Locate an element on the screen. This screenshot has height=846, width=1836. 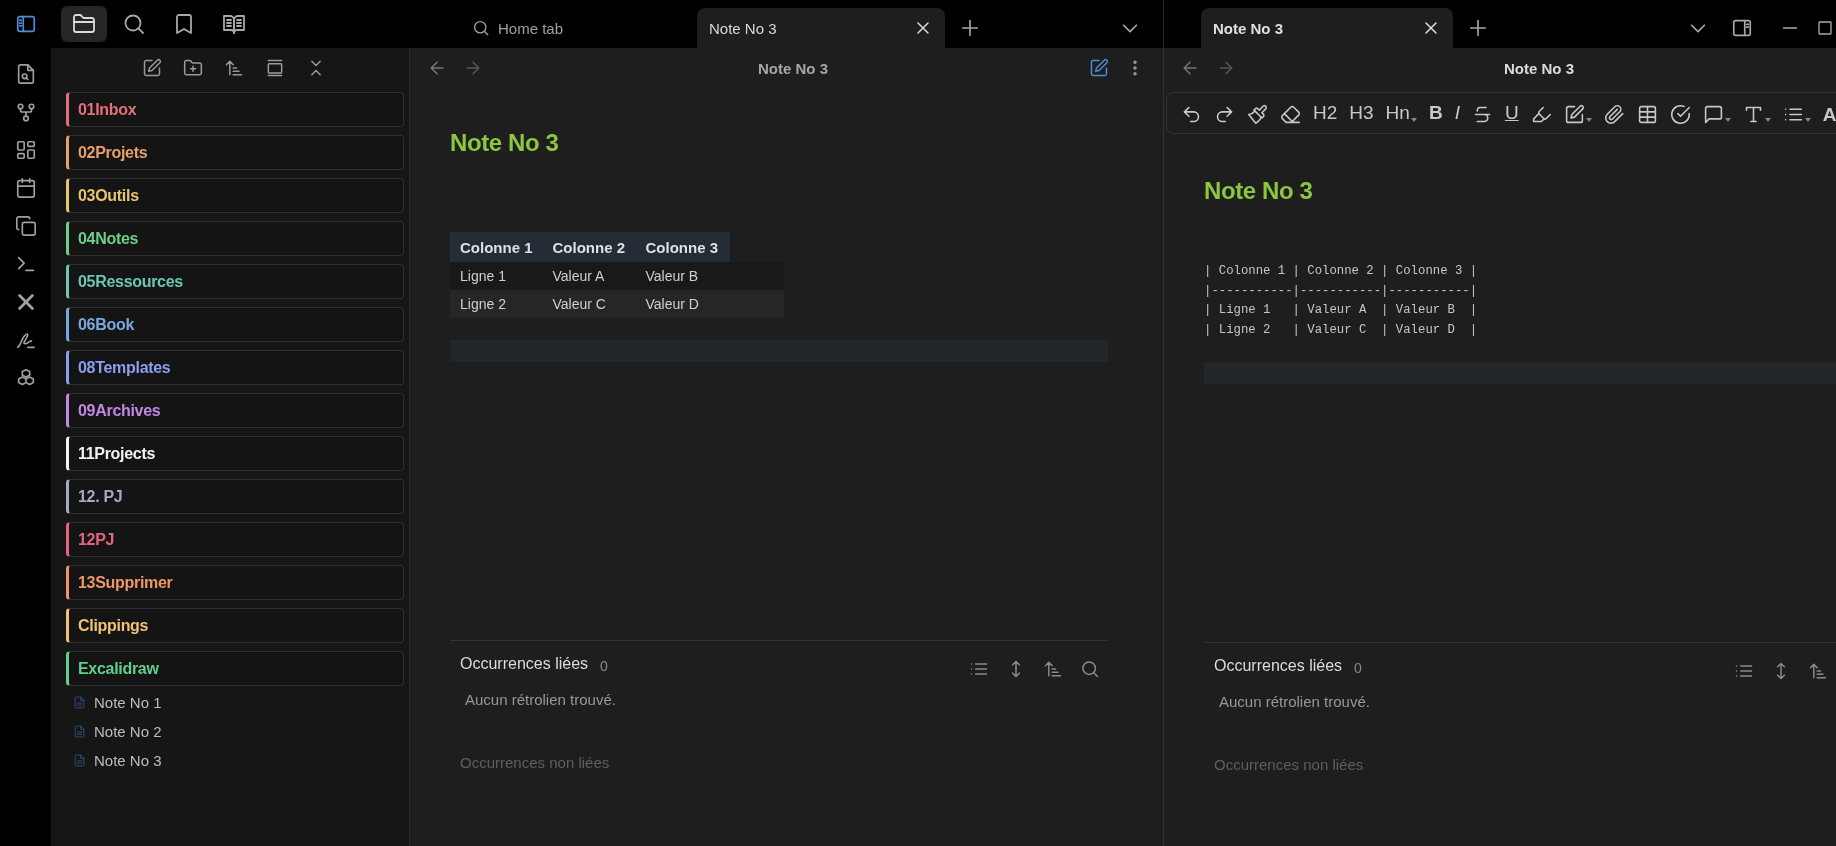
sidebar-toggle-icon is located at coordinates (25, 24).